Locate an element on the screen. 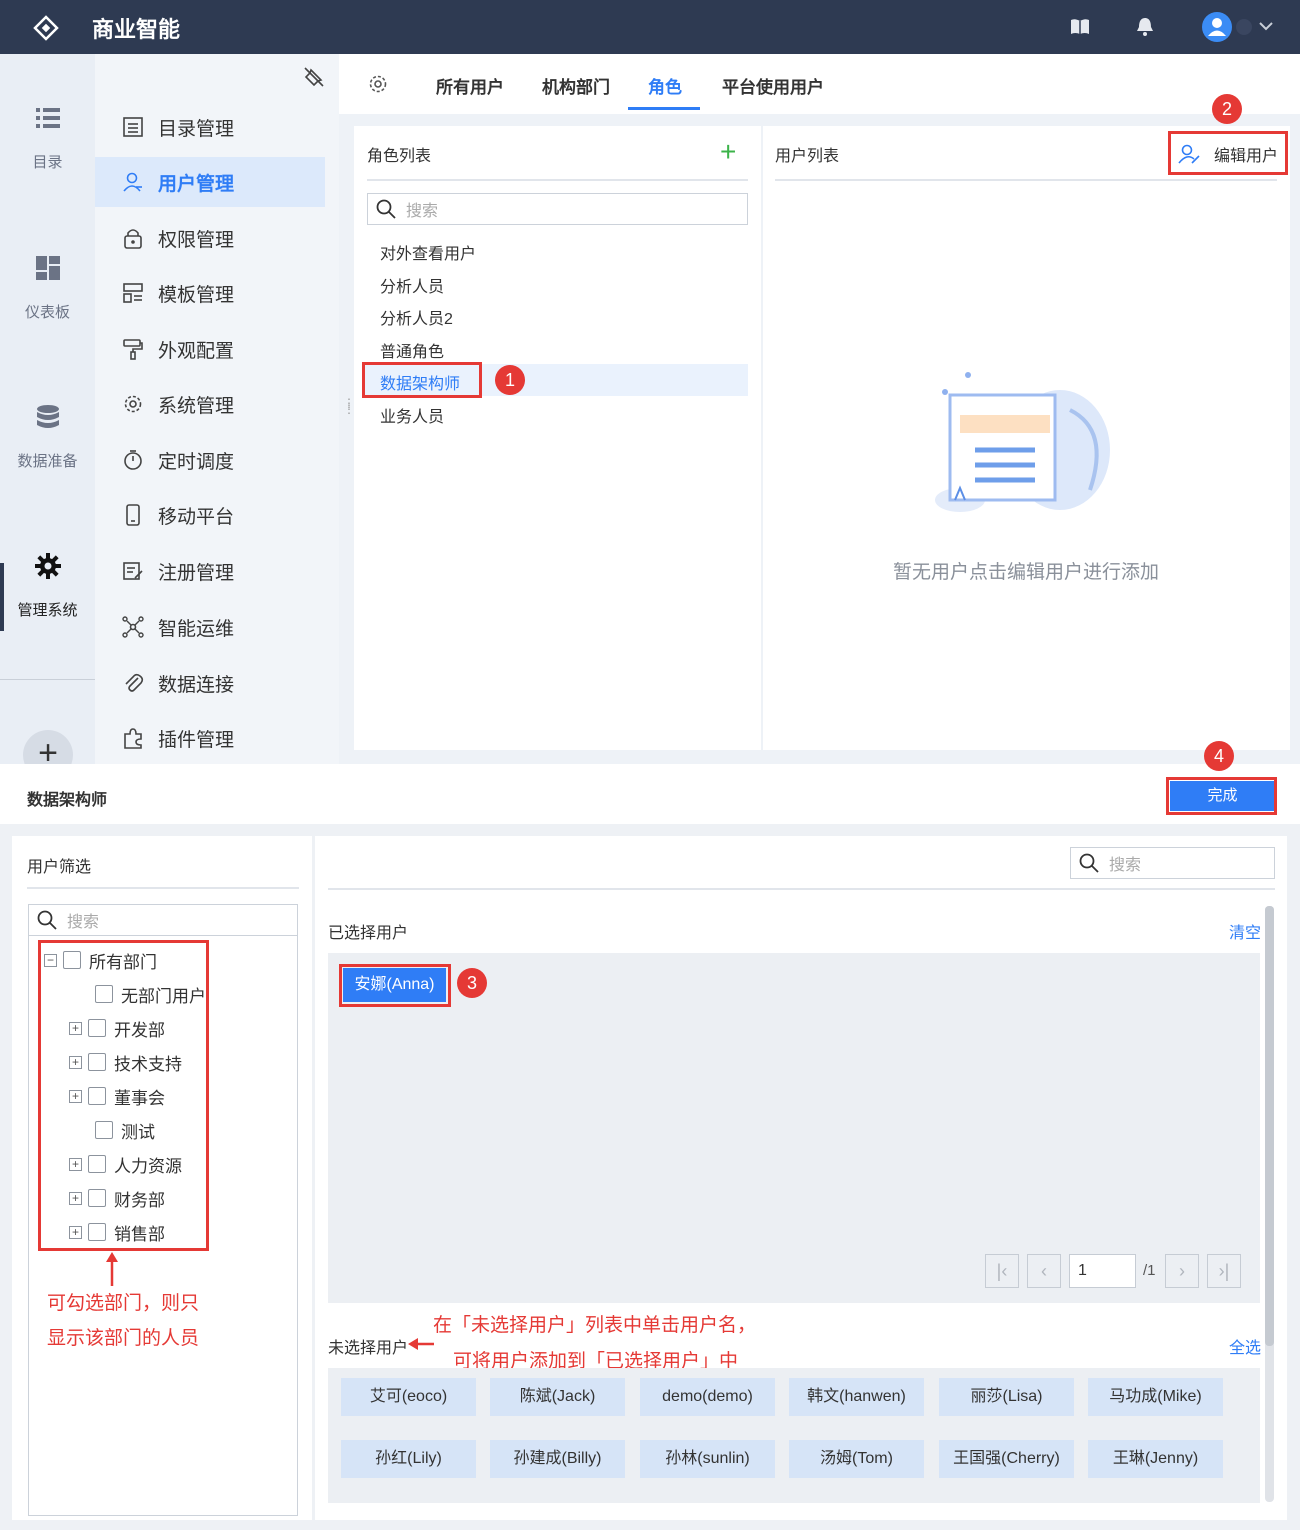  dialog-title: 数据架构师 is located at coordinates (67, 800).